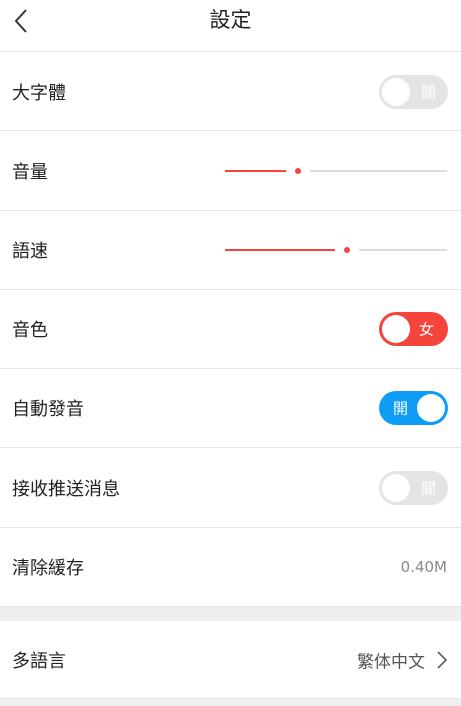 The image size is (461, 706). I want to click on setting-row-volume: 音量, so click(230, 171).